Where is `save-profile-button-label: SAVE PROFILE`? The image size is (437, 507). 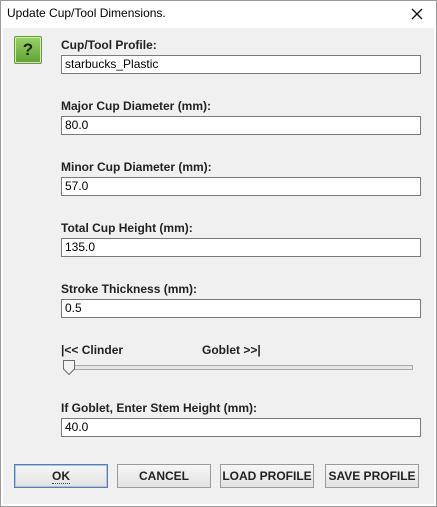 save-profile-button-label: SAVE PROFILE is located at coordinates (372, 476).